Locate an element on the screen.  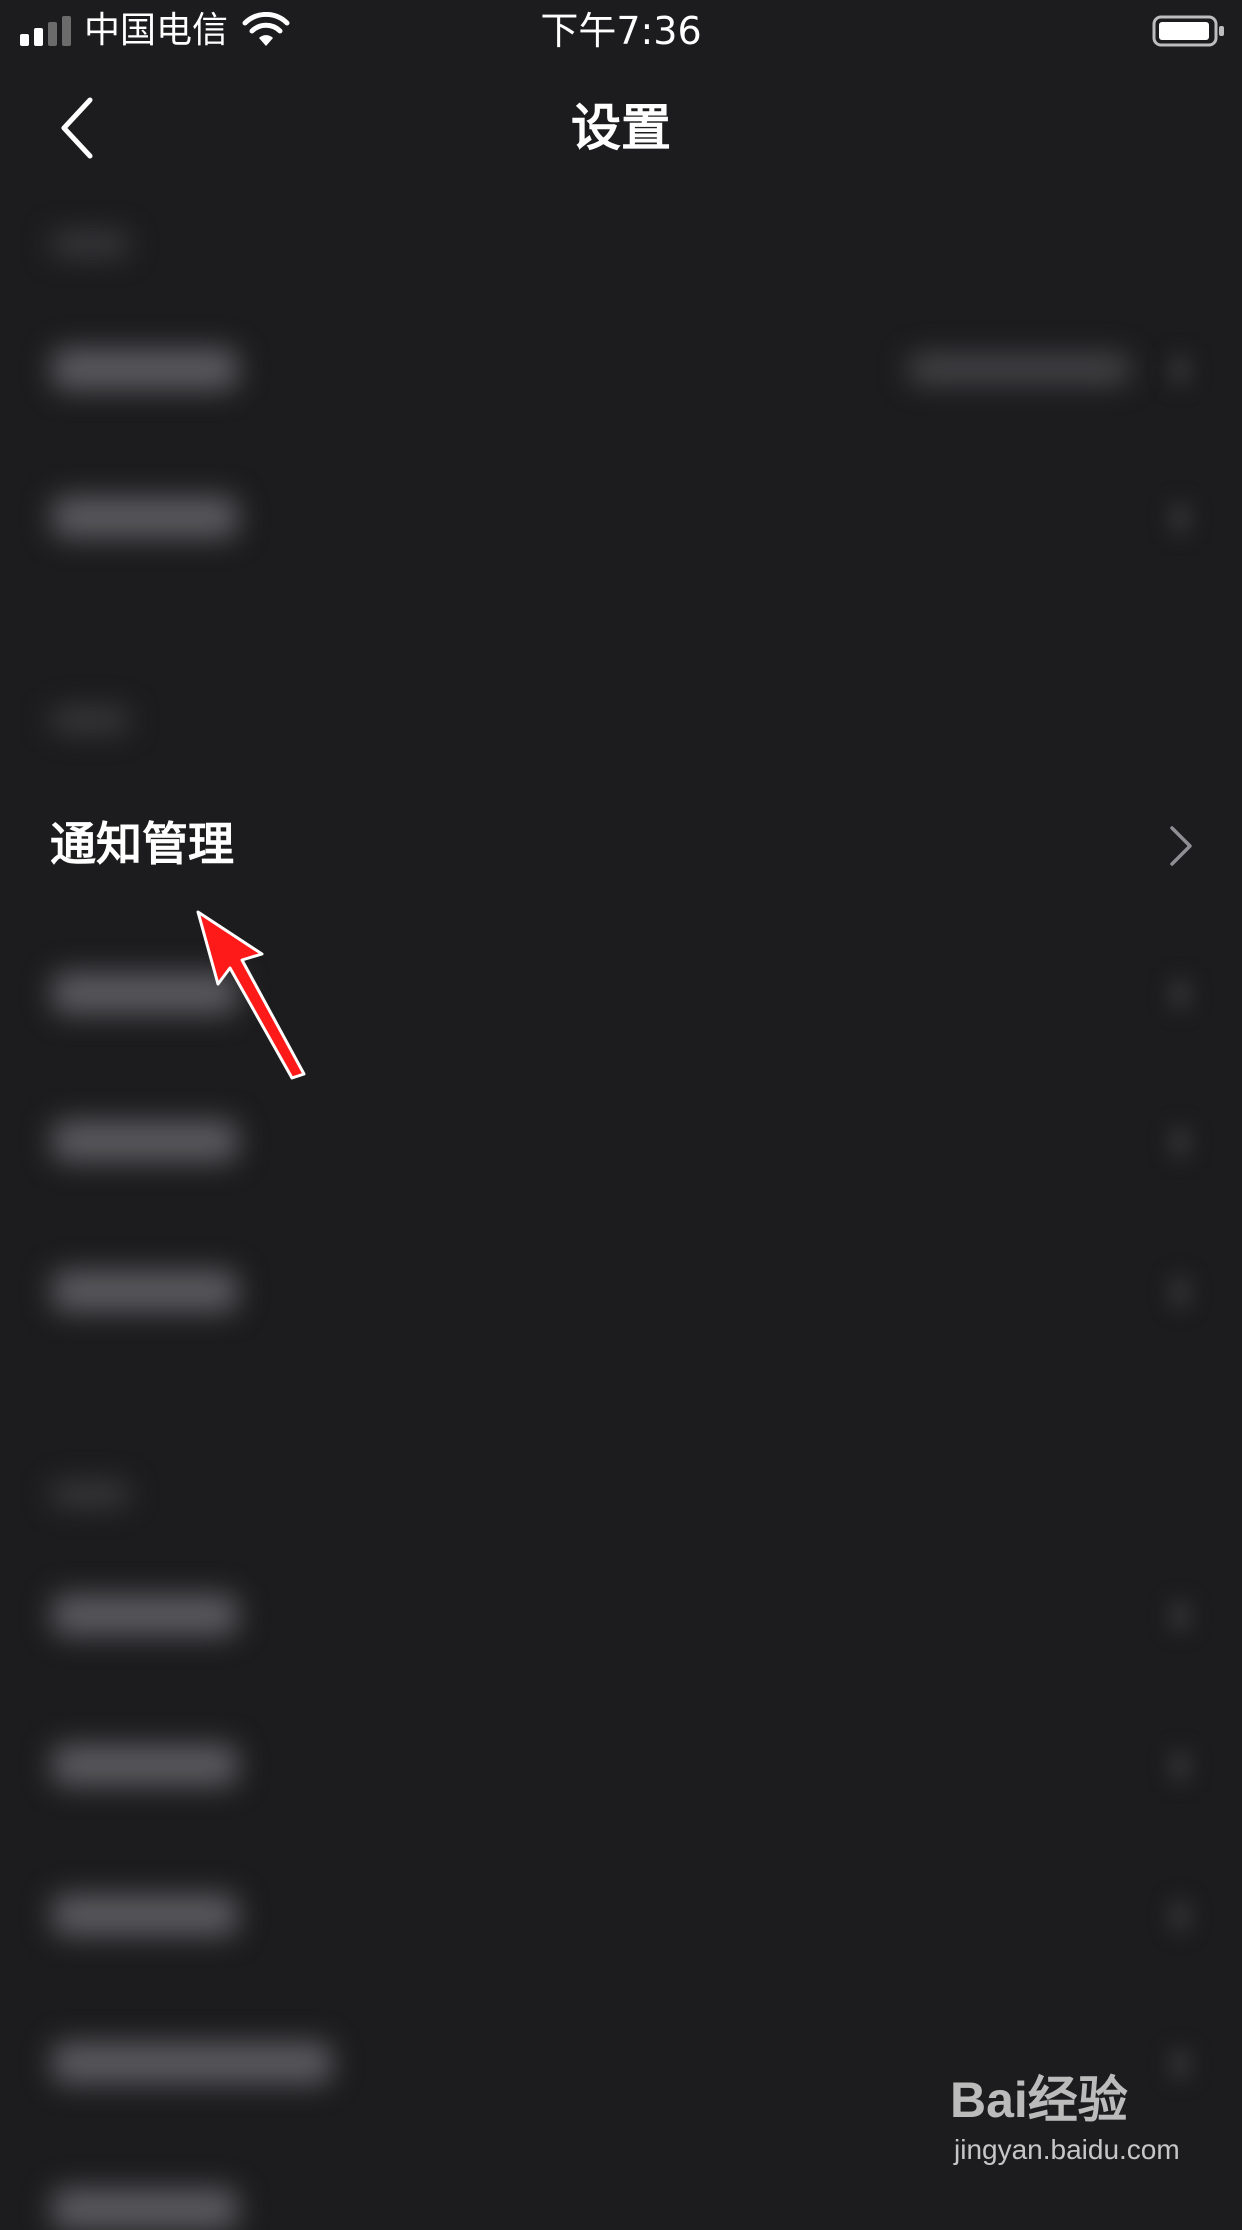
settings-item-value-blurred is located at coordinates (1019, 369).